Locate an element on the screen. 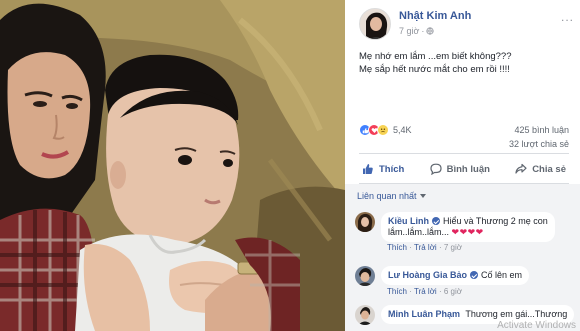  comment-time: 7 giờ is located at coordinates (453, 247).